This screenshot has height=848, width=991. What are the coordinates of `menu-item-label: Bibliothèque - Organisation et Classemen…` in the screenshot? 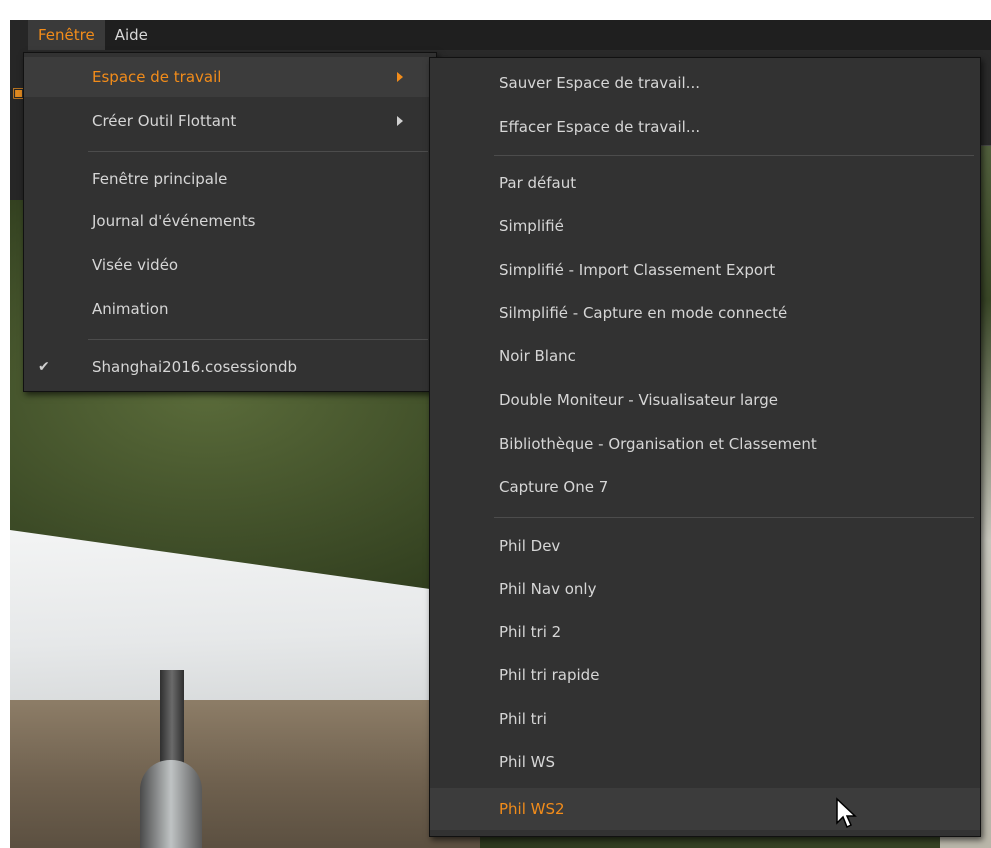 It's located at (658, 444).